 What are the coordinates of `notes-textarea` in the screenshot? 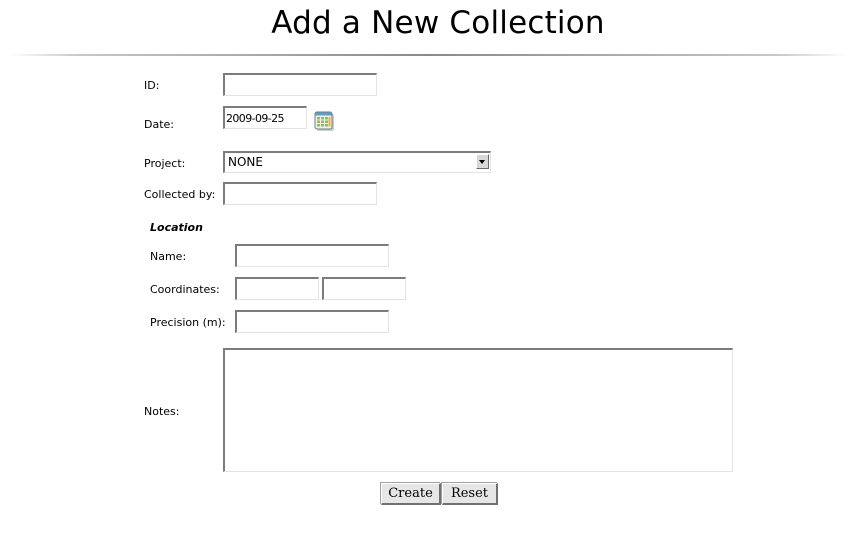 It's located at (478, 410).